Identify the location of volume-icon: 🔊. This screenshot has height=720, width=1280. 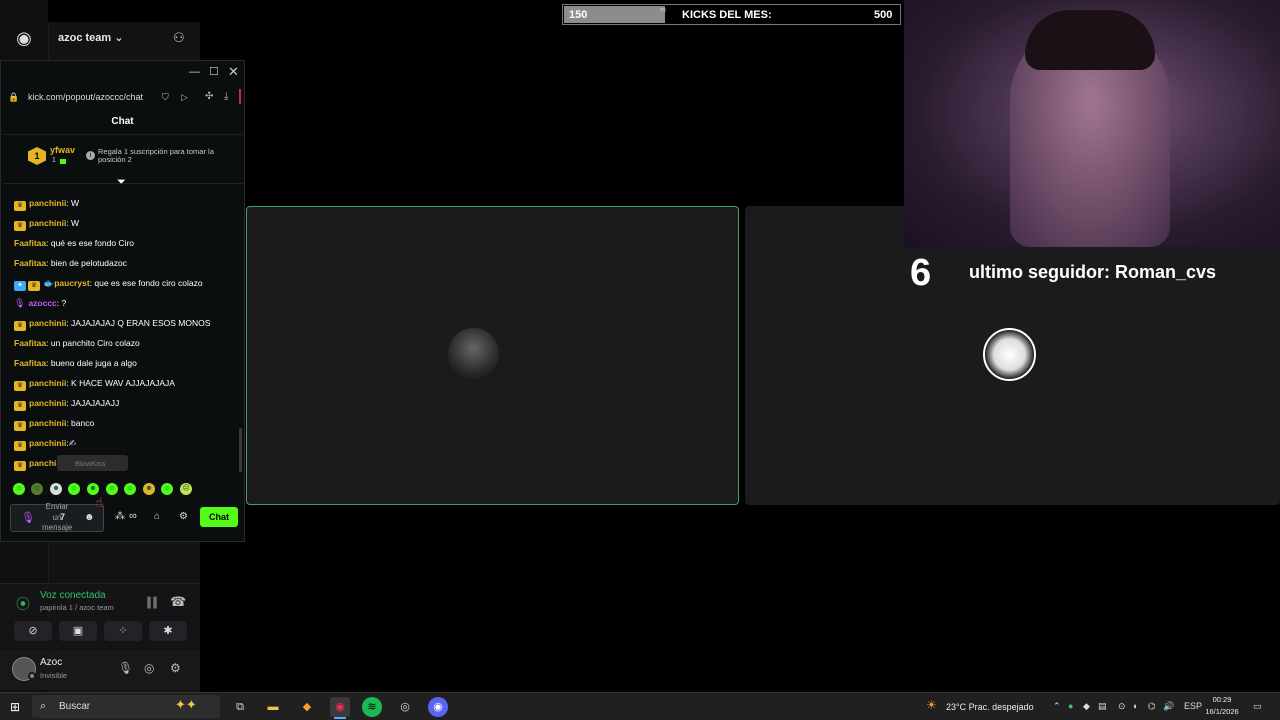
(1168, 706).